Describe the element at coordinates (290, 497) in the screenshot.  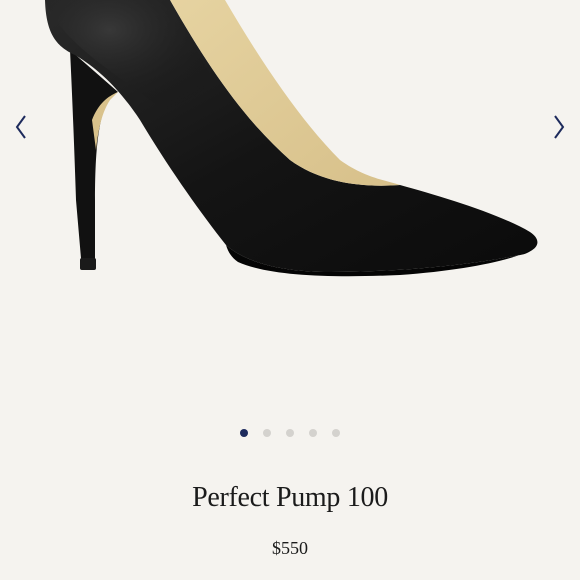
I see `product-title: Perfect Pump 100` at that location.